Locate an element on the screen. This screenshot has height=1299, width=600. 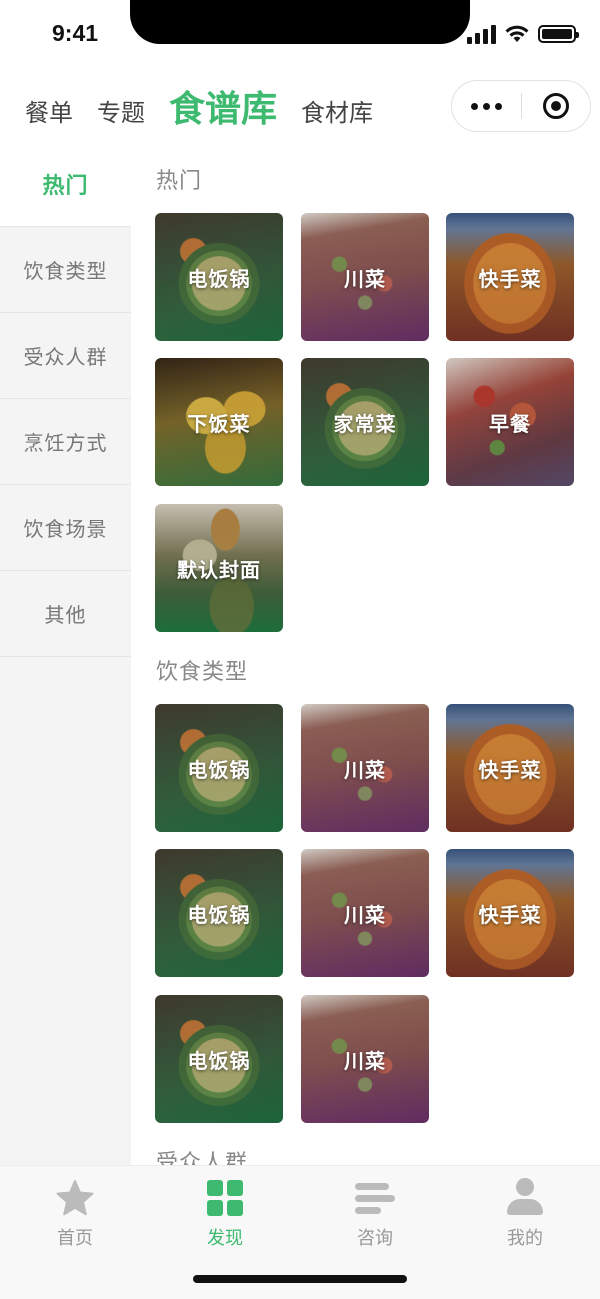
home-indicator is located at coordinates (300, 1279).